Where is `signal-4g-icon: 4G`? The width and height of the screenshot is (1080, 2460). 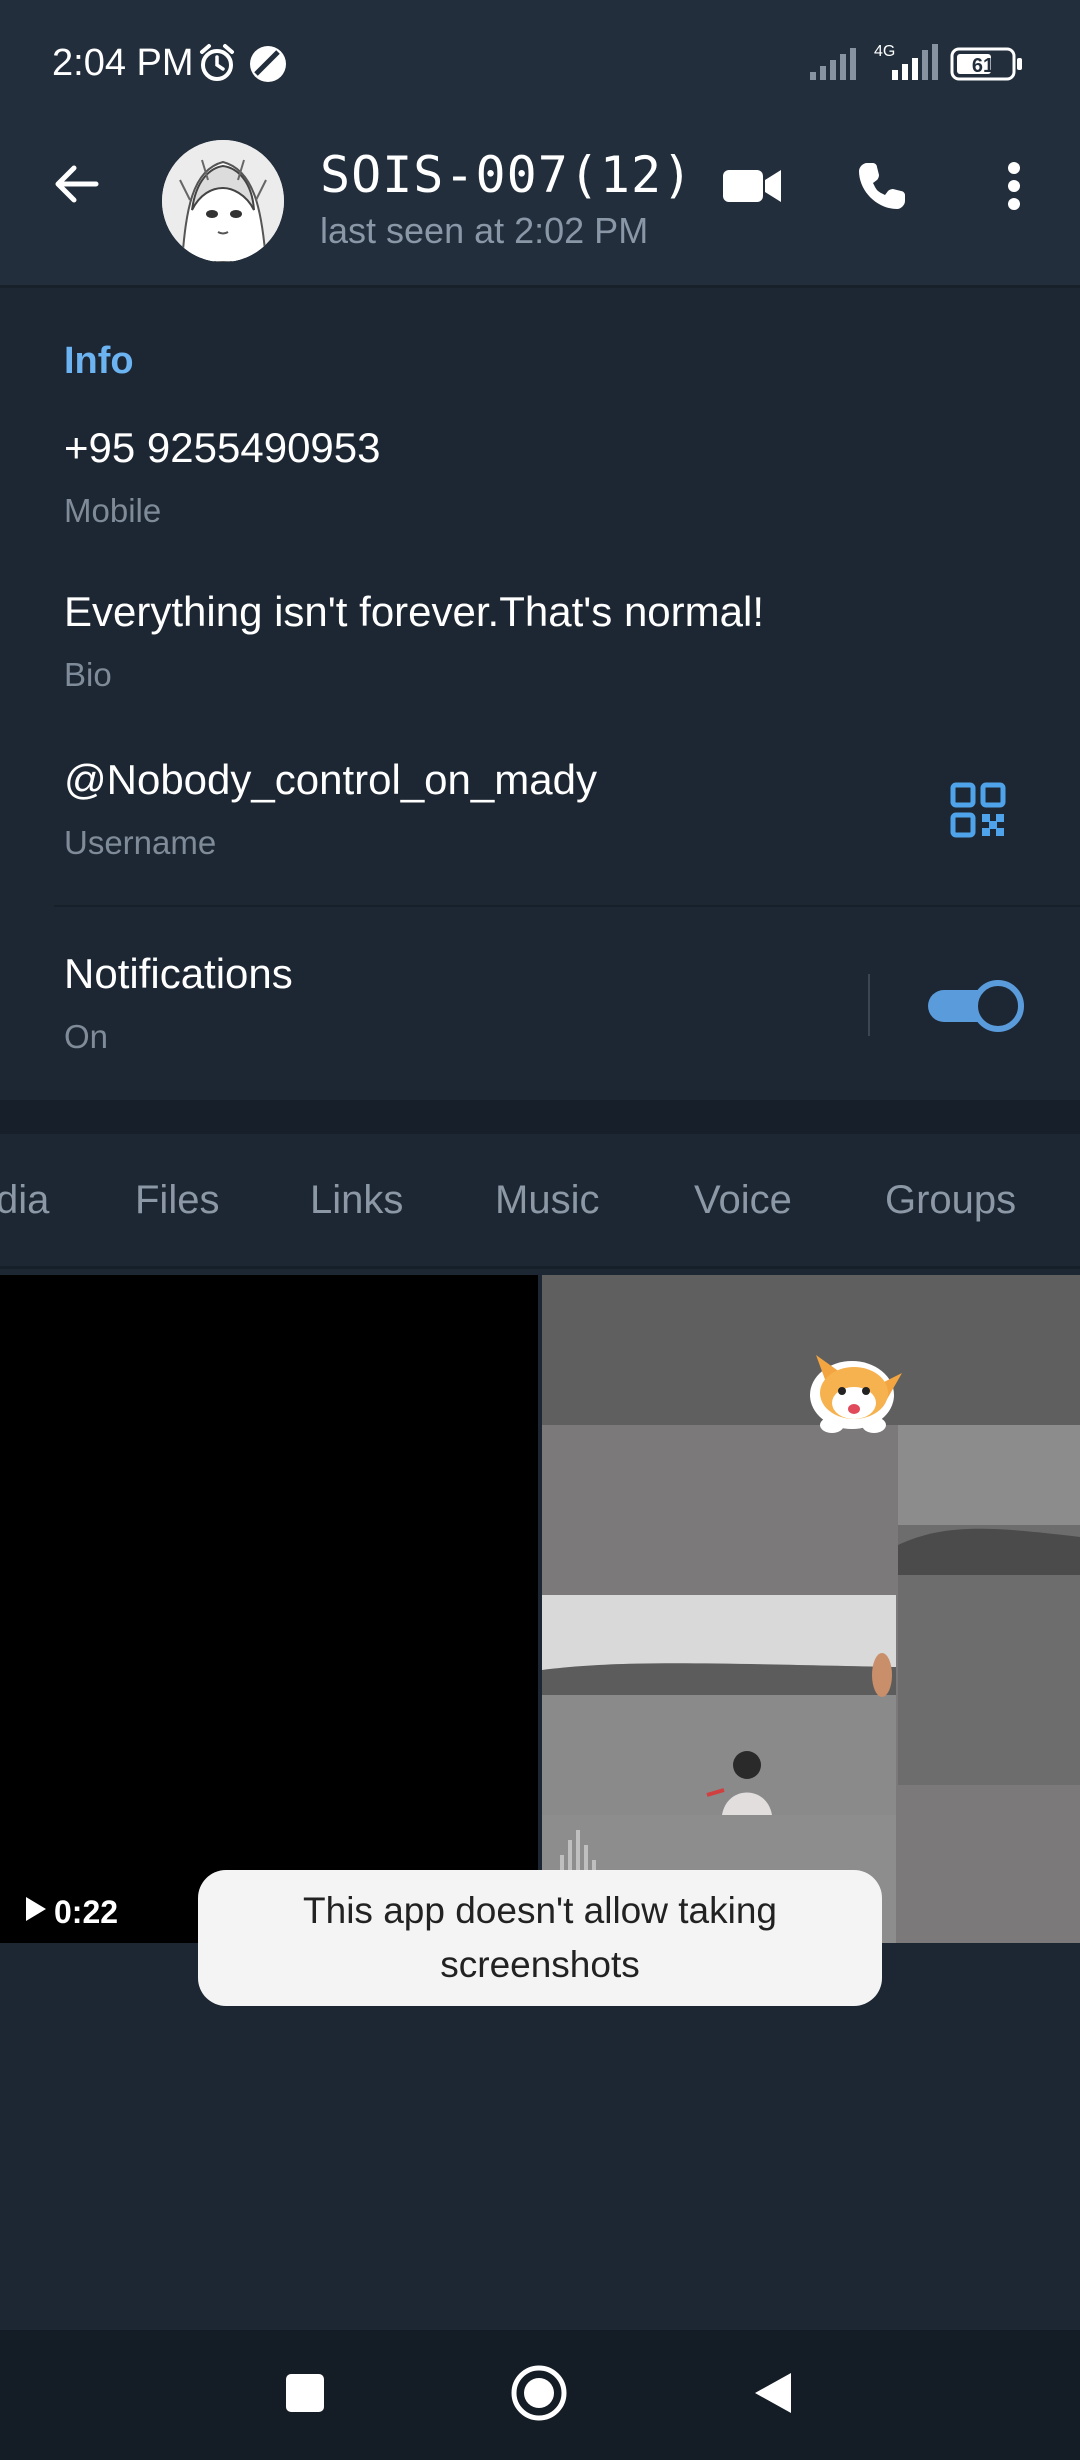
signal-4g-icon: 4G is located at coordinates (905, 63).